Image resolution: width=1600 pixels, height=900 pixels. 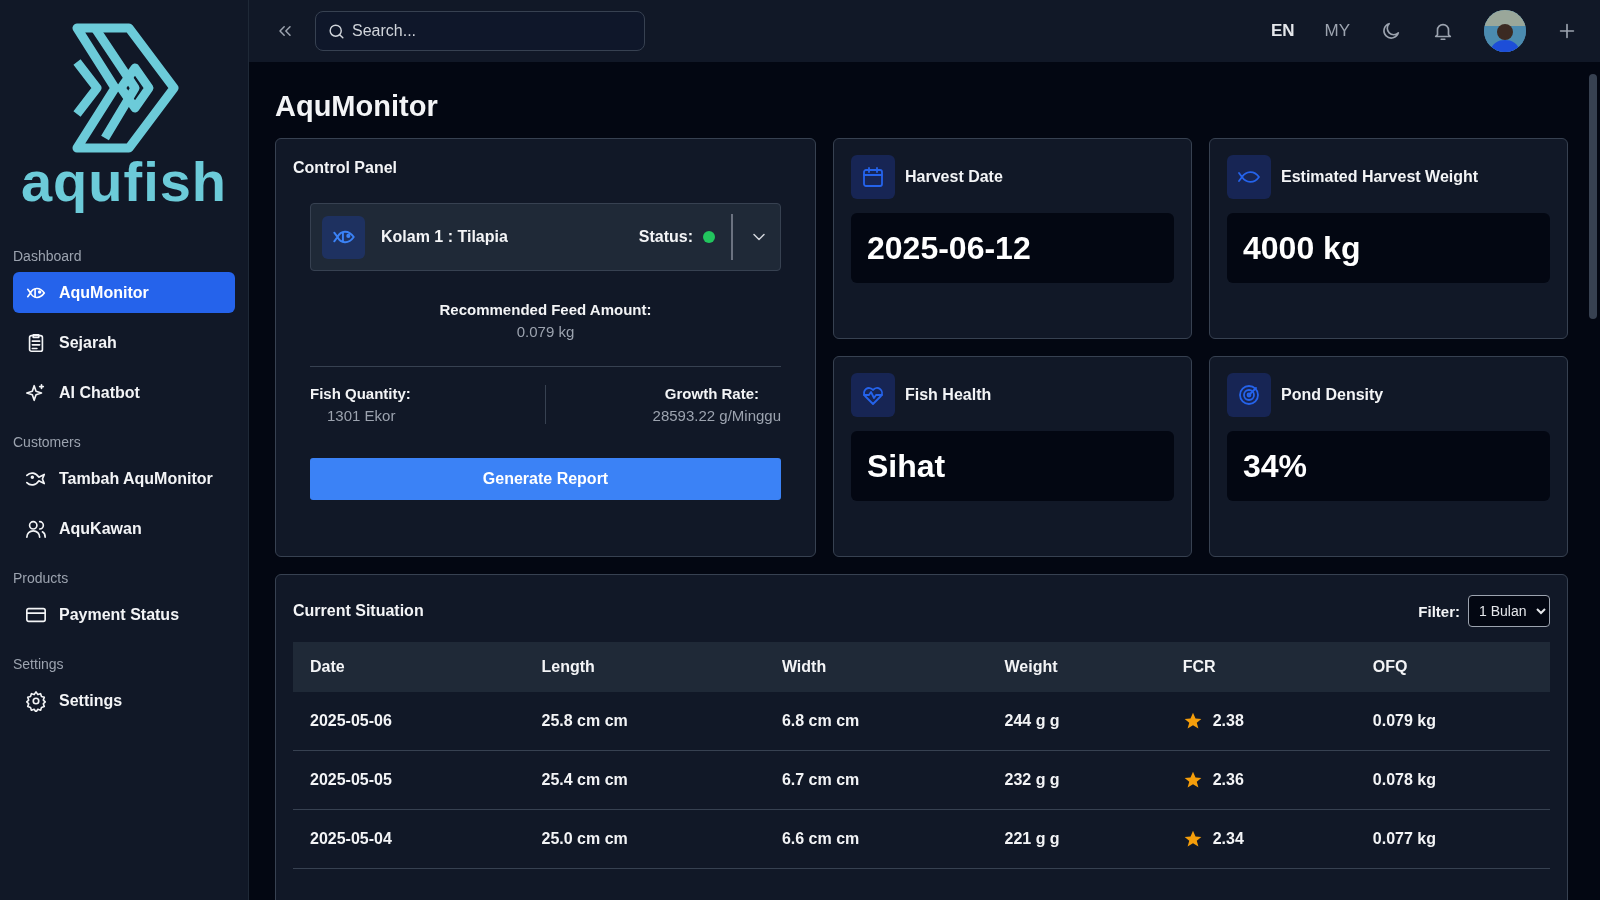 What do you see at coordinates (1509, 611) in the screenshot?
I see `filter-dropdown: 1 Bulan` at bounding box center [1509, 611].